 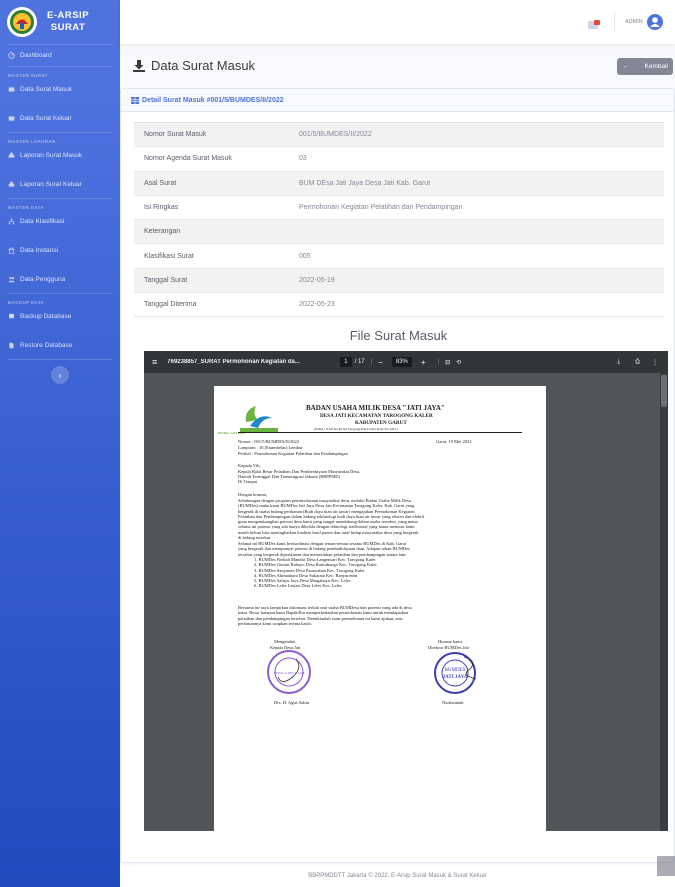 What do you see at coordinates (455, 673) in the screenshot?
I see `bumdes-stamp: BUMDES JATI JAYA` at bounding box center [455, 673].